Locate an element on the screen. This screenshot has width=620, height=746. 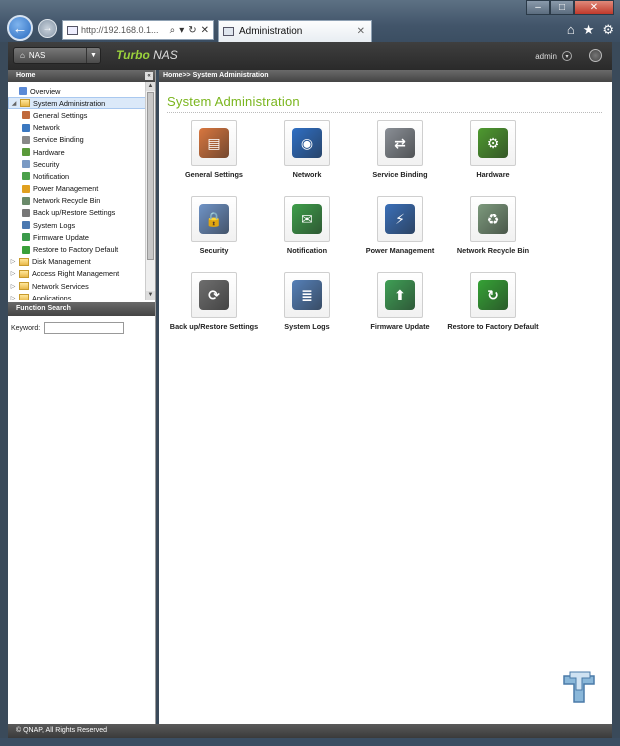
settings-tile: ⚡ Power Management is located at coordinates (400, 226).